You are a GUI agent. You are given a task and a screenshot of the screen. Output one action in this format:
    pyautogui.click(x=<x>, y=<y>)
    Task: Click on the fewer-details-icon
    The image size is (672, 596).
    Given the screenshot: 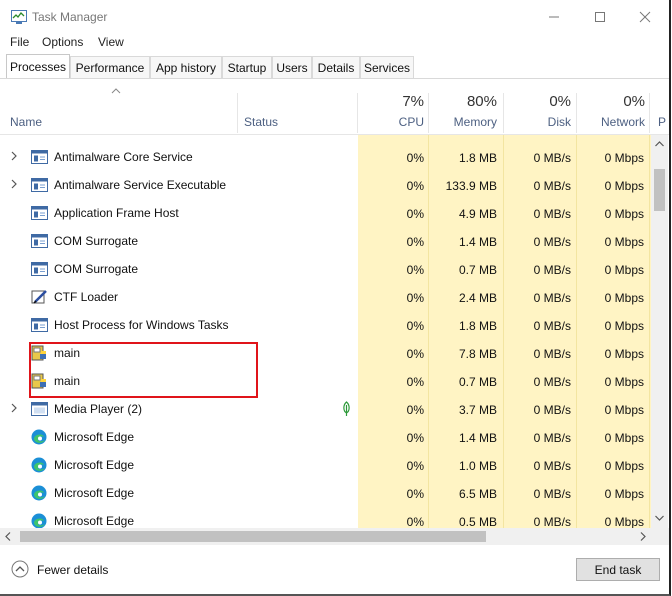 What is the action you would take?
    pyautogui.click(x=20, y=569)
    